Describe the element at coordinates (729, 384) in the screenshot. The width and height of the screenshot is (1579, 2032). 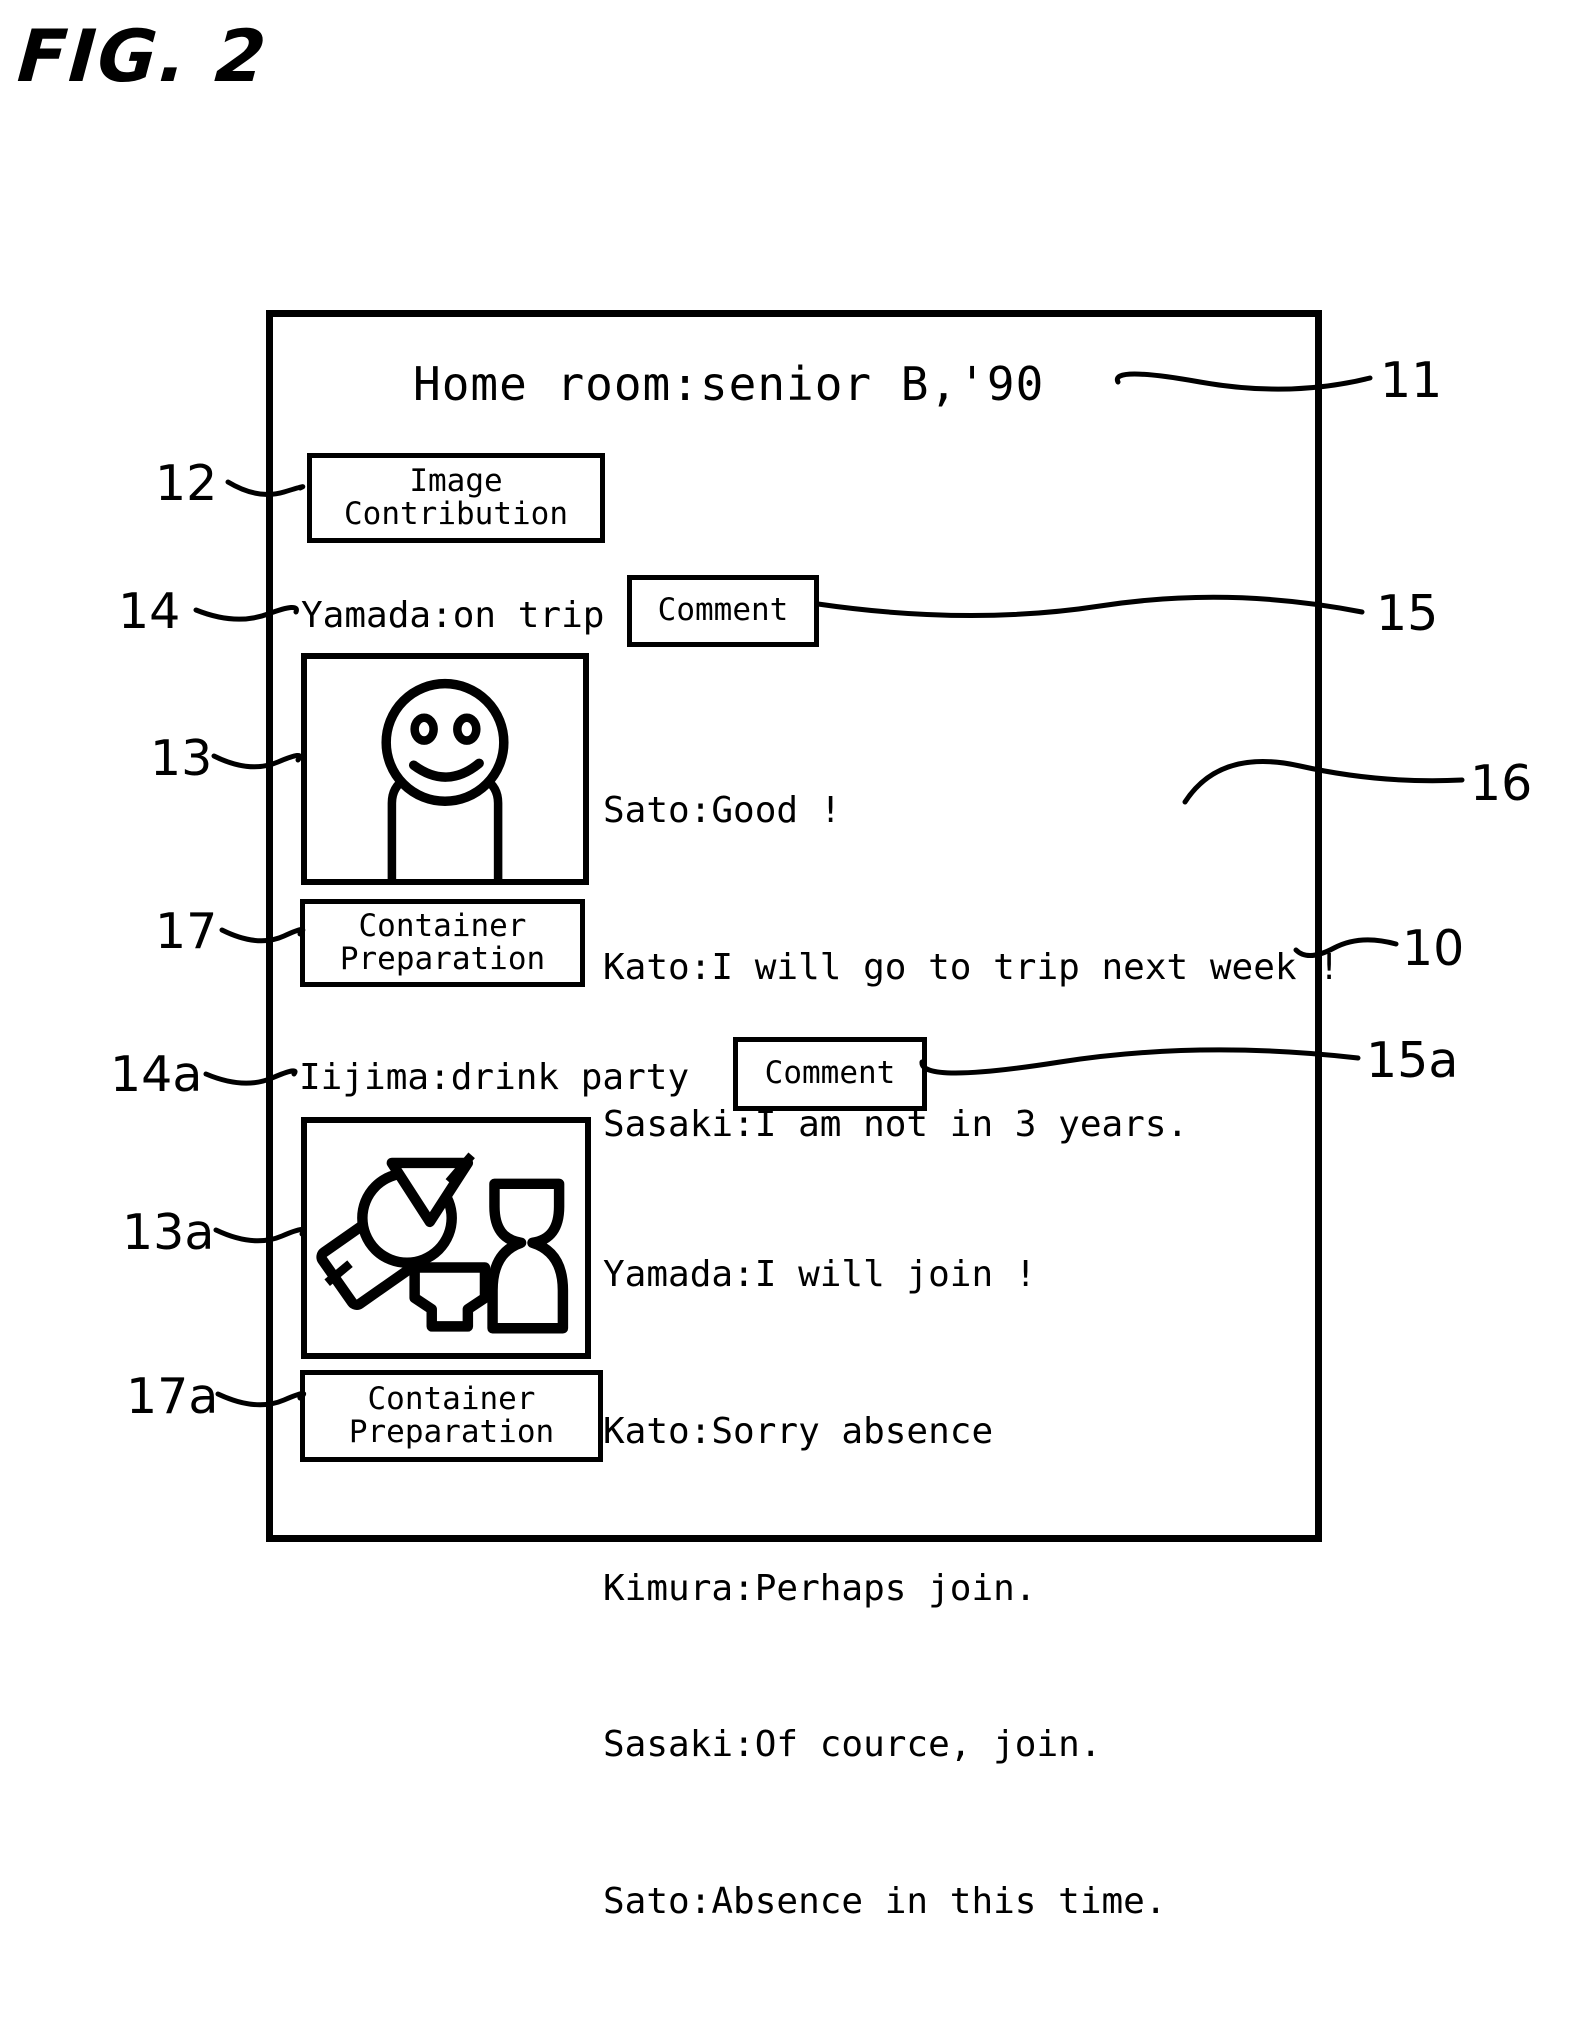
I see `page-title: Home room:senior B,'90` at that location.